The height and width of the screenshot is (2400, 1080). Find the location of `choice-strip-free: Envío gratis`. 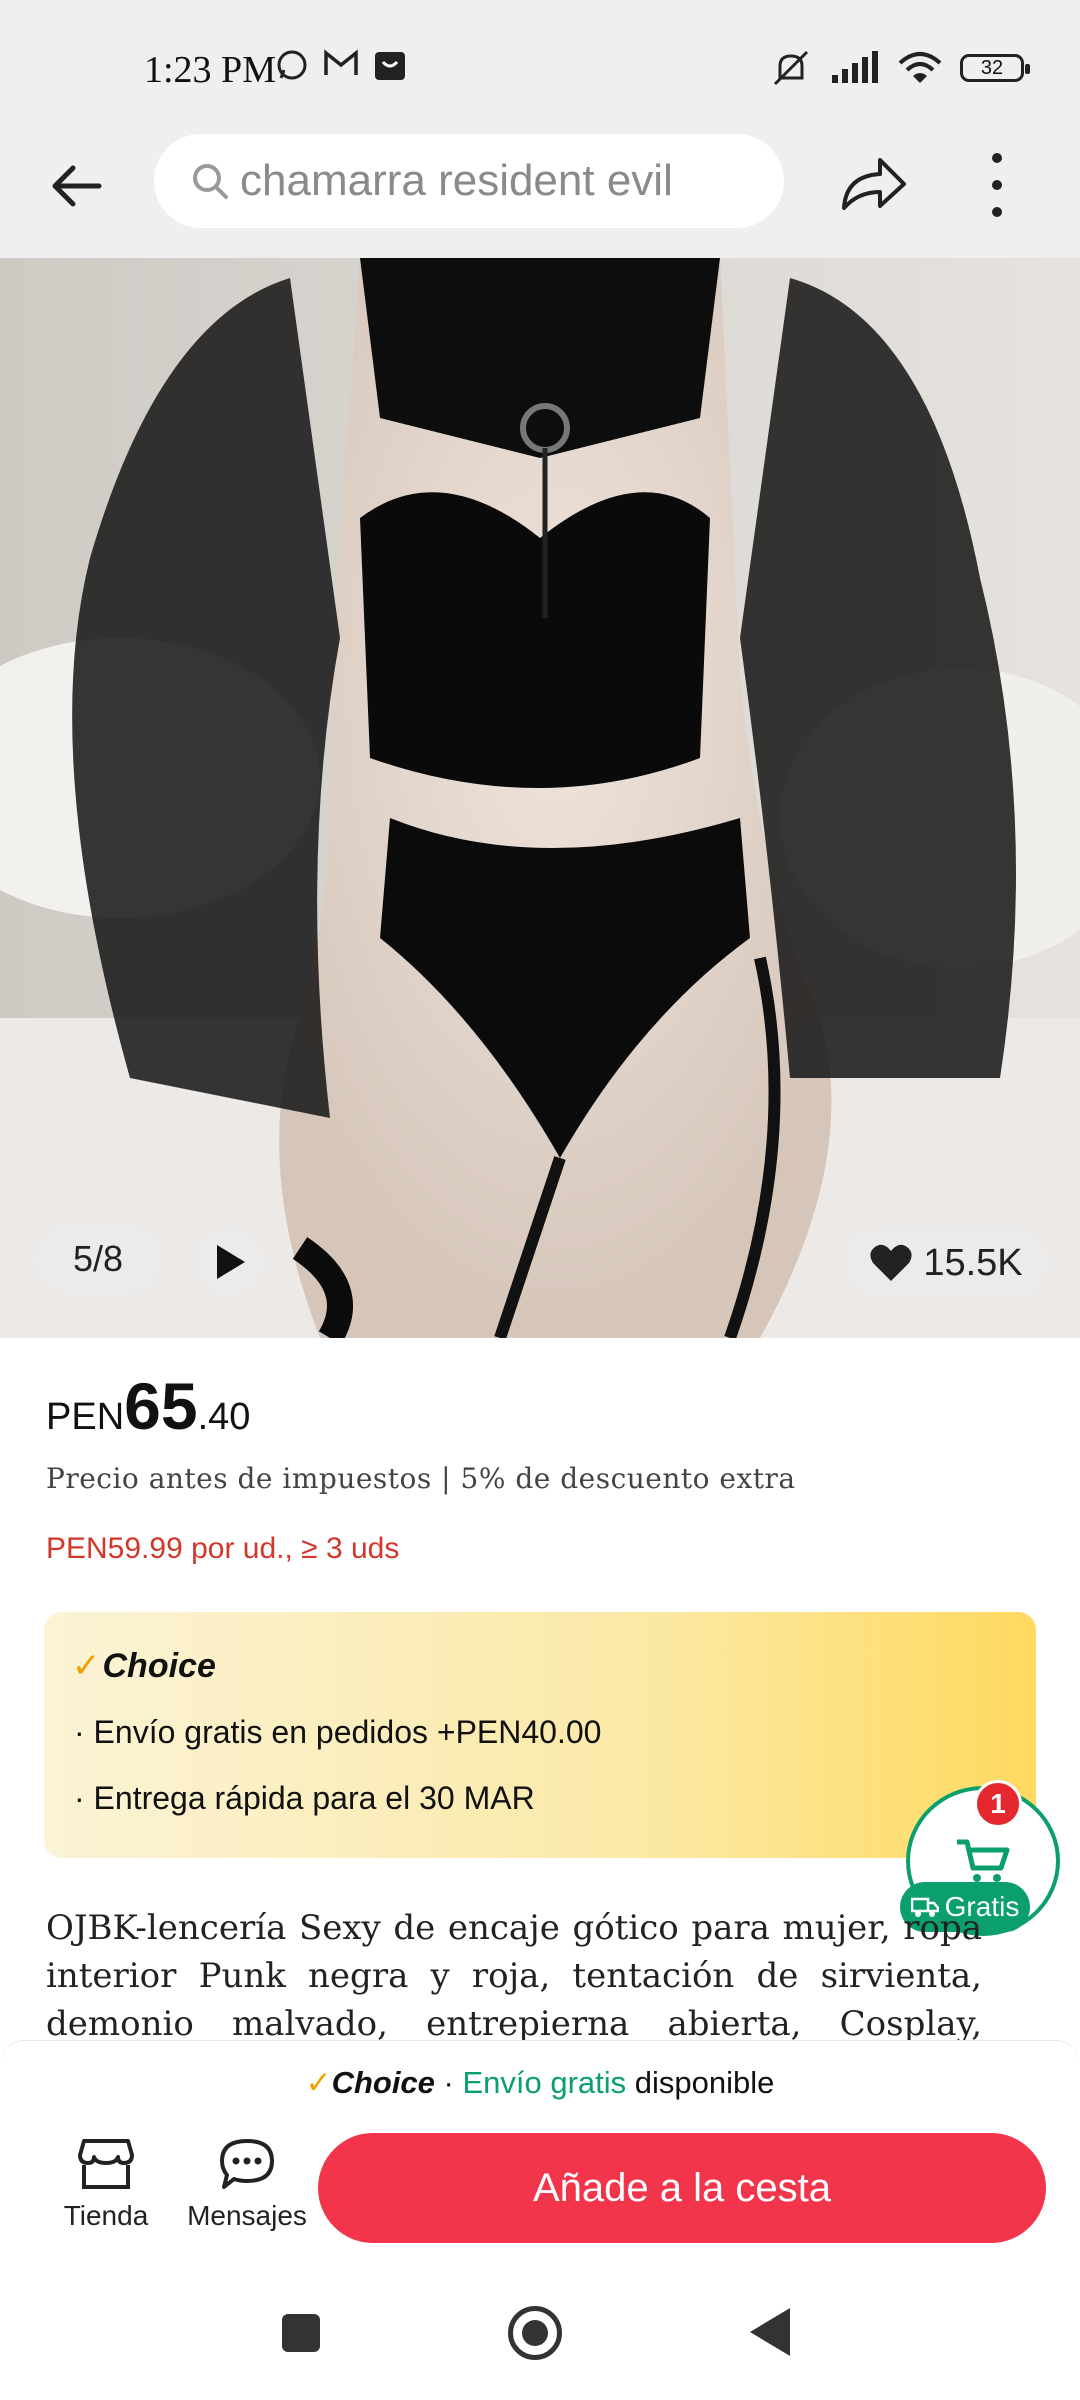

choice-strip-free: Envío gratis is located at coordinates (544, 2082).